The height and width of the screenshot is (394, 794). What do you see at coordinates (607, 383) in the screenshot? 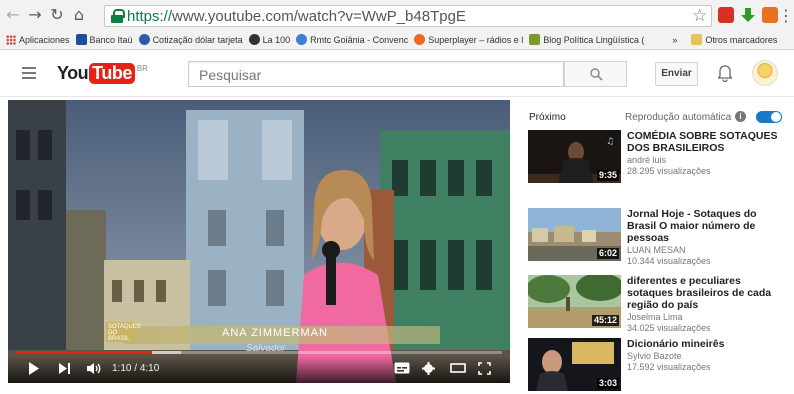
I see `video-duration: 3:03` at bounding box center [607, 383].